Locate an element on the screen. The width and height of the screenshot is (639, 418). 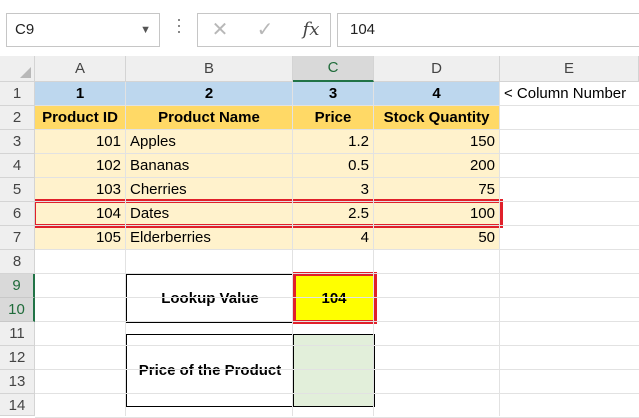
grip-handle-icon is located at coordinates (179, 30).